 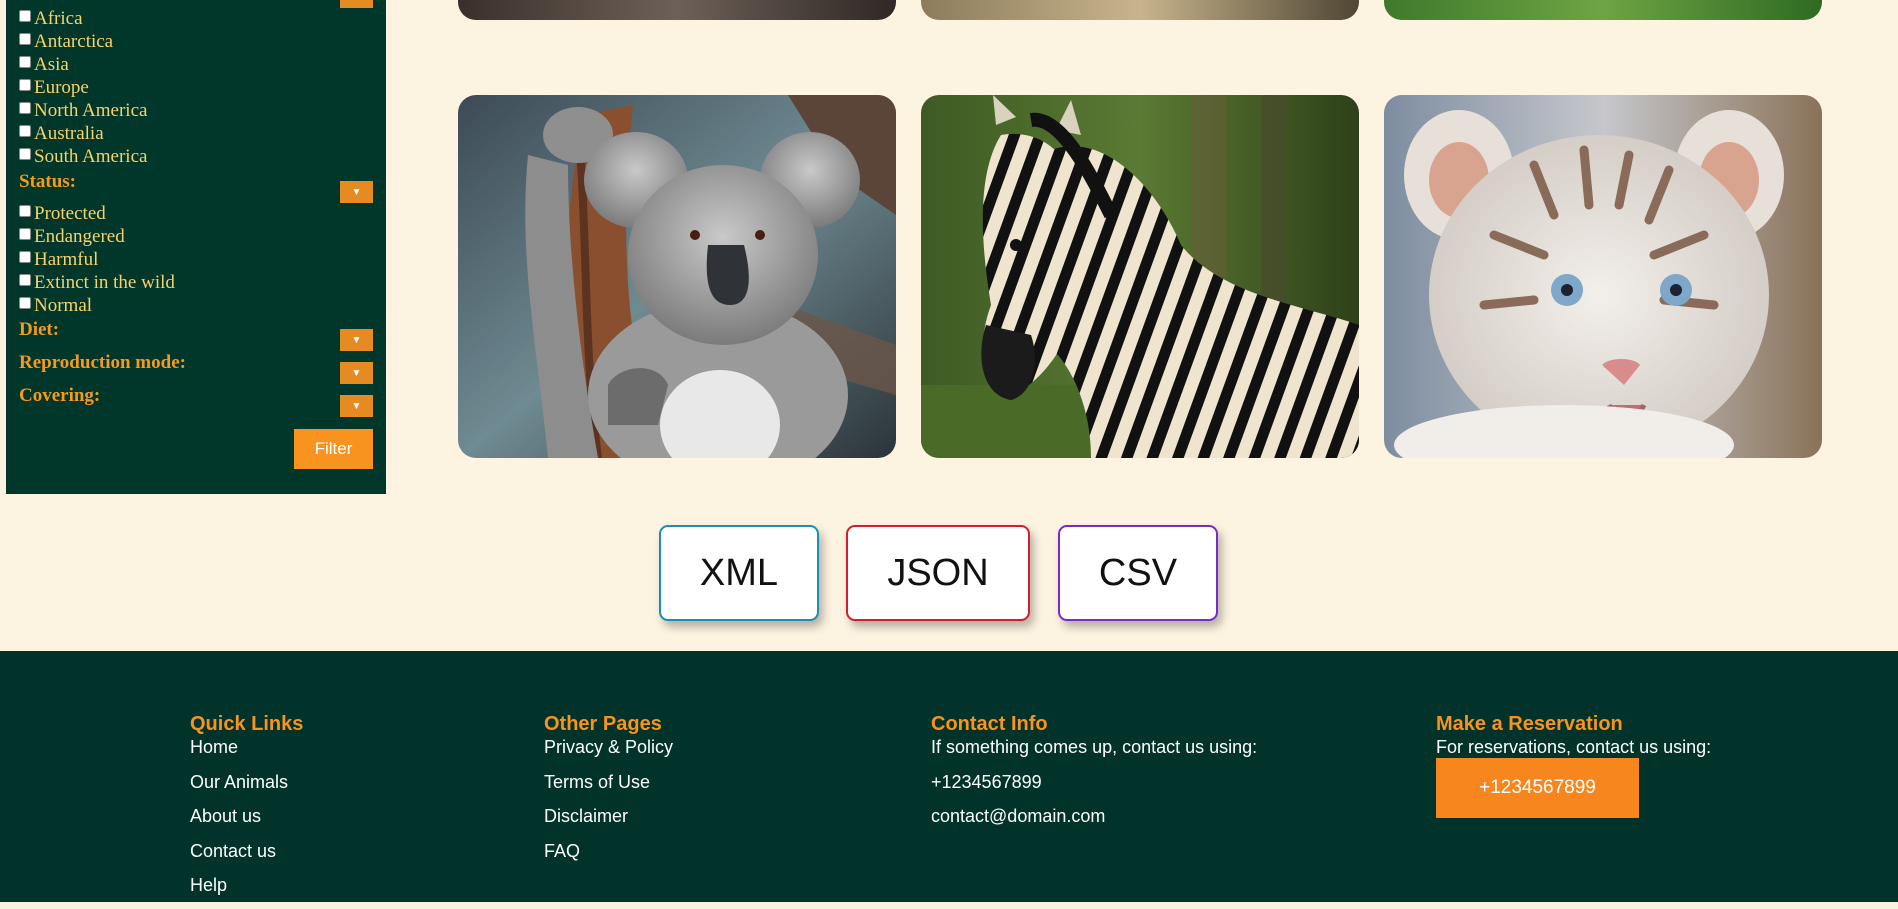 I want to click on checkbox-south-america: South America, so click(x=83, y=157).